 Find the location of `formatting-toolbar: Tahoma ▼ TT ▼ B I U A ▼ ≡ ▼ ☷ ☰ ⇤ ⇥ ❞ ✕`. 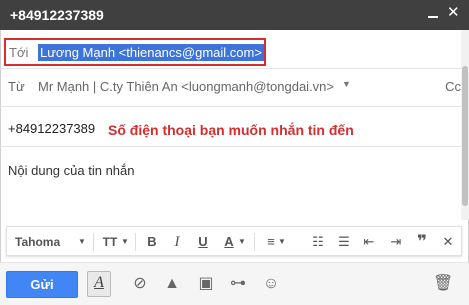

formatting-toolbar: Tahoma ▼ TT ▼ B I U A ▼ ≡ ▼ ☷ ☰ ⇤ ⇥ ❞ ✕ is located at coordinates (234, 241).